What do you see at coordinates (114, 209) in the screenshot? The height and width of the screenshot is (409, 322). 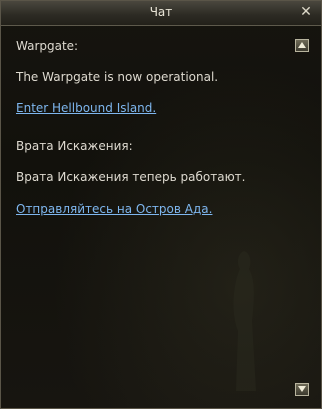 I see `message-link: Отправляйтесь на Остров Ада.` at bounding box center [114, 209].